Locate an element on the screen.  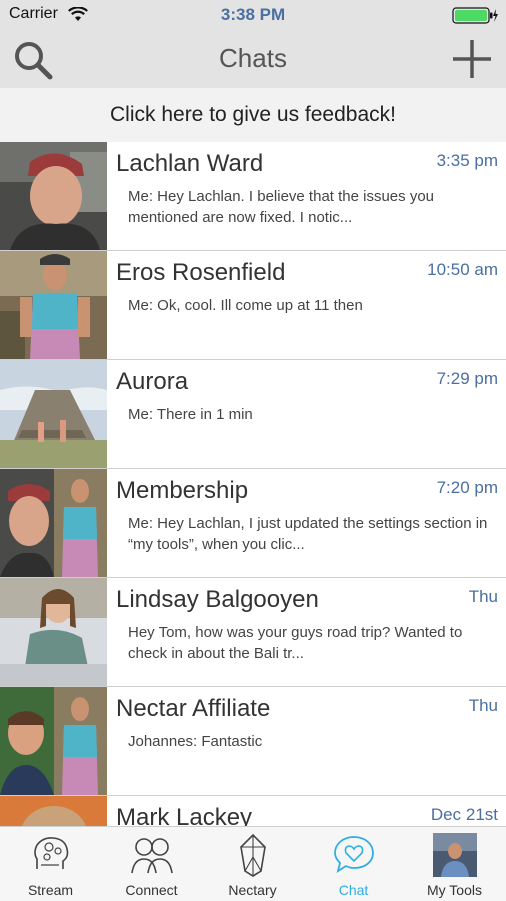
chat-time: Dec 21st is located at coordinates (464, 814).